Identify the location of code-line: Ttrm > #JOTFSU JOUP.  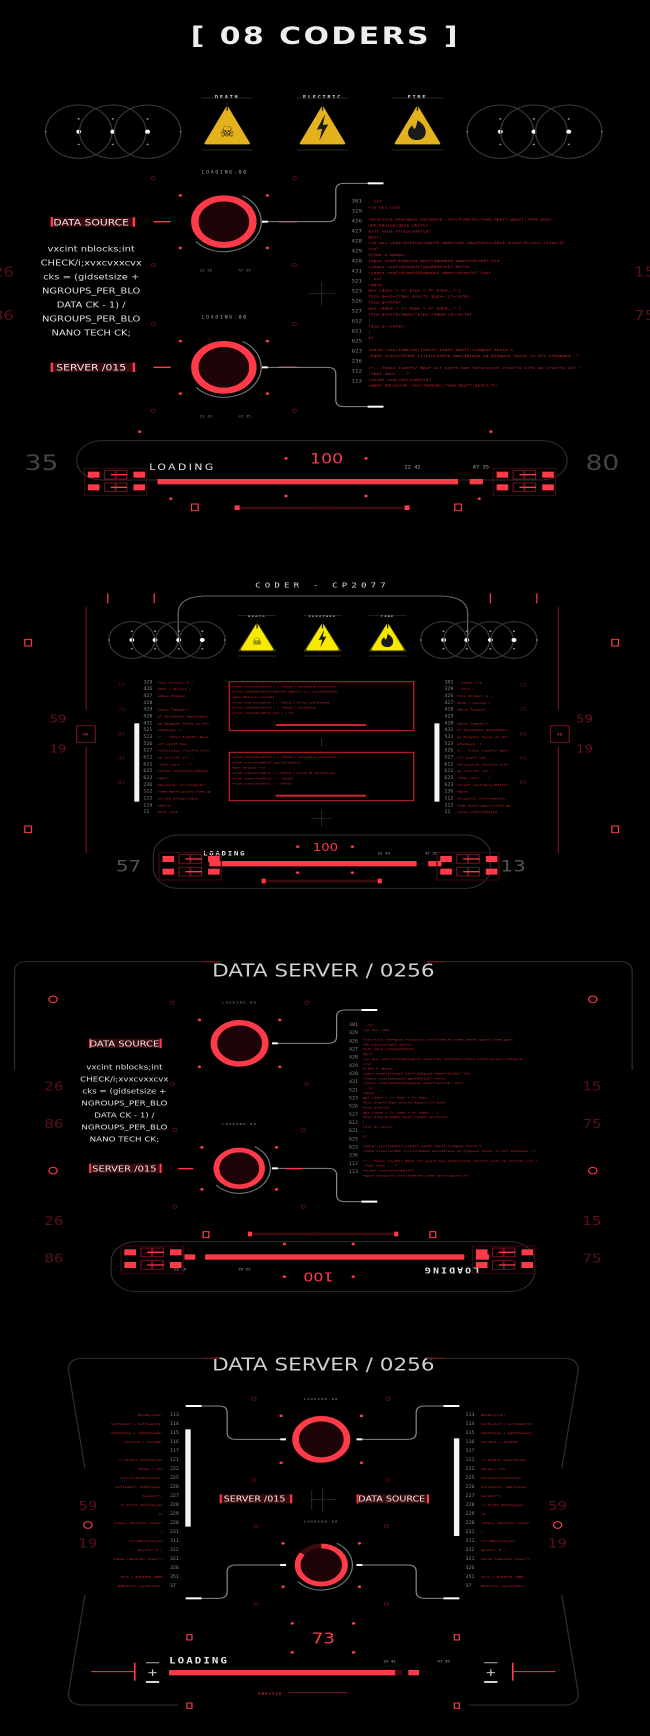
(502, 1577).